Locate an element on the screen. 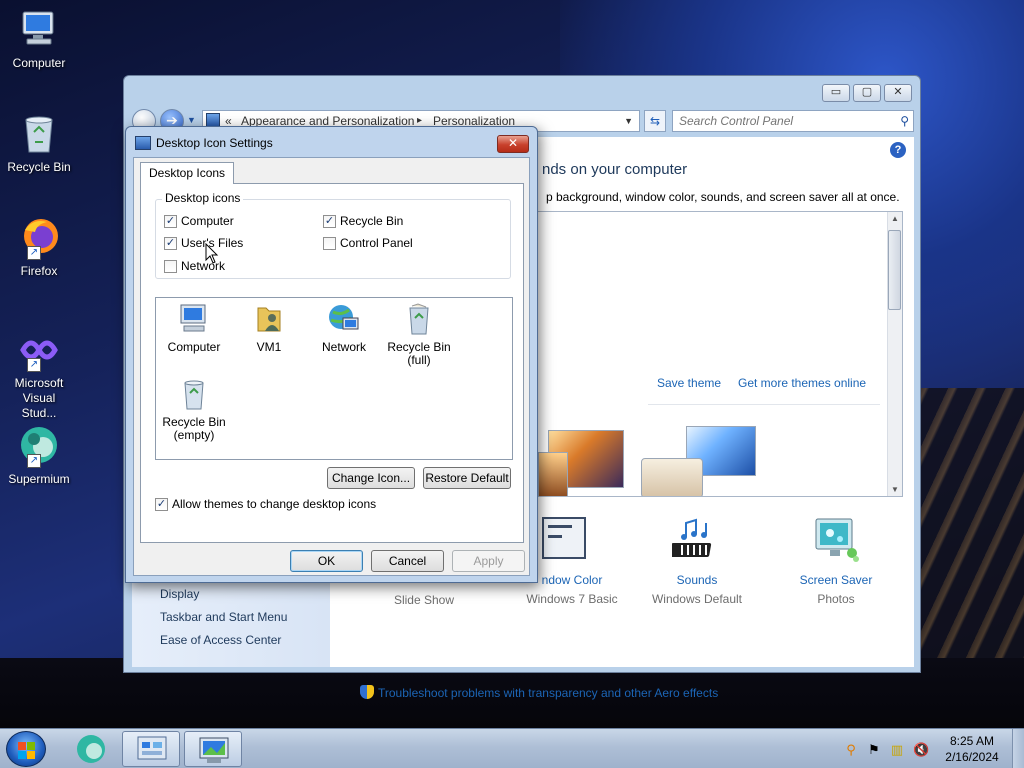 Image resolution: width=1024 pixels, height=768 pixels. search-icon: ⚲ is located at coordinates (904, 121).